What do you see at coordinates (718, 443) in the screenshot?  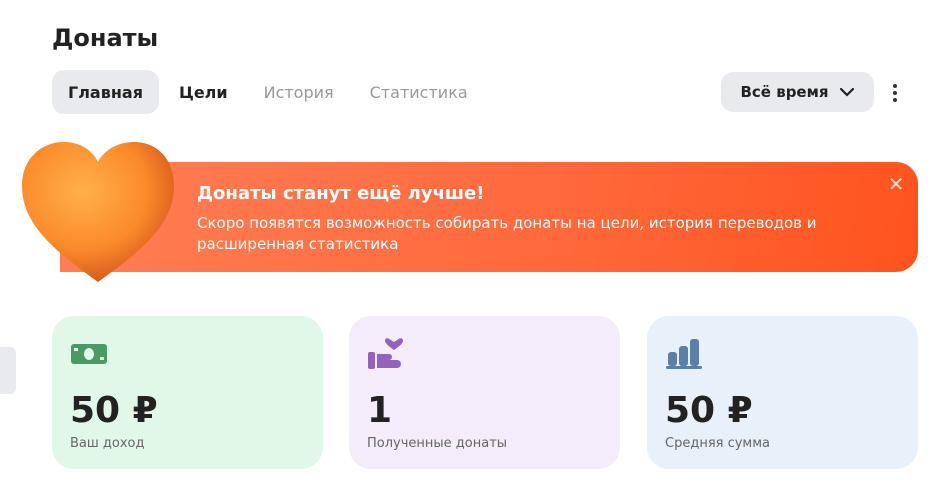 I see `average-label: Средняя сумма` at bounding box center [718, 443].